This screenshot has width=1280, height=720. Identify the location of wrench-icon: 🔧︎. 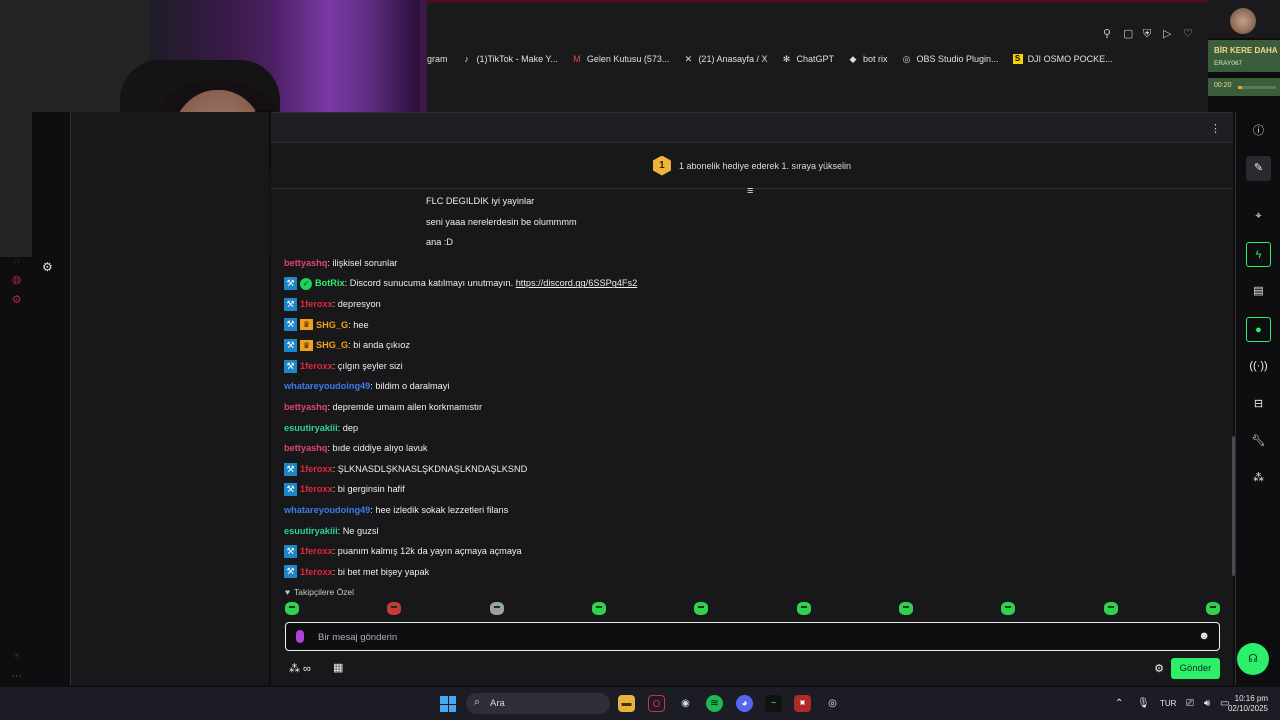
(1258, 441).